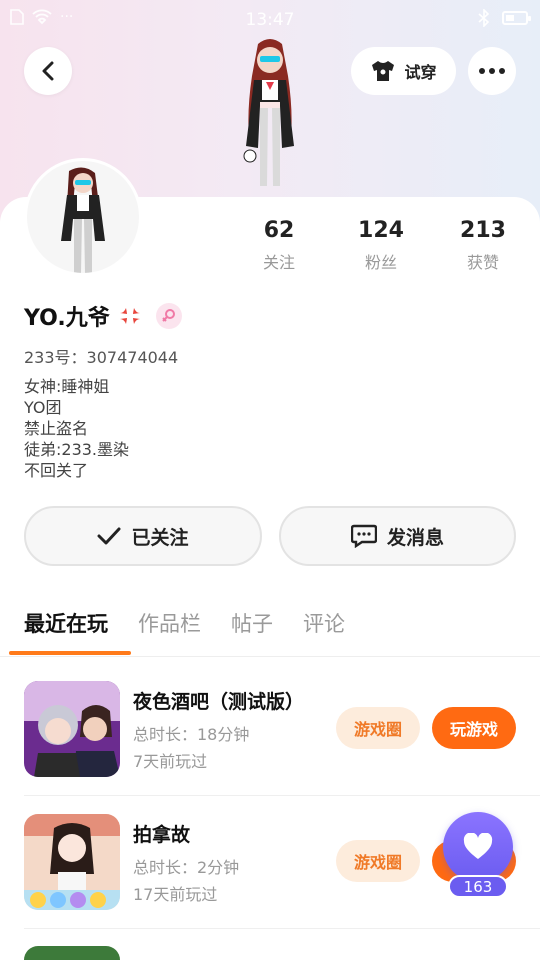 The height and width of the screenshot is (960, 540). I want to click on game-play-duration: 总时长：2分钟, so click(186, 867).